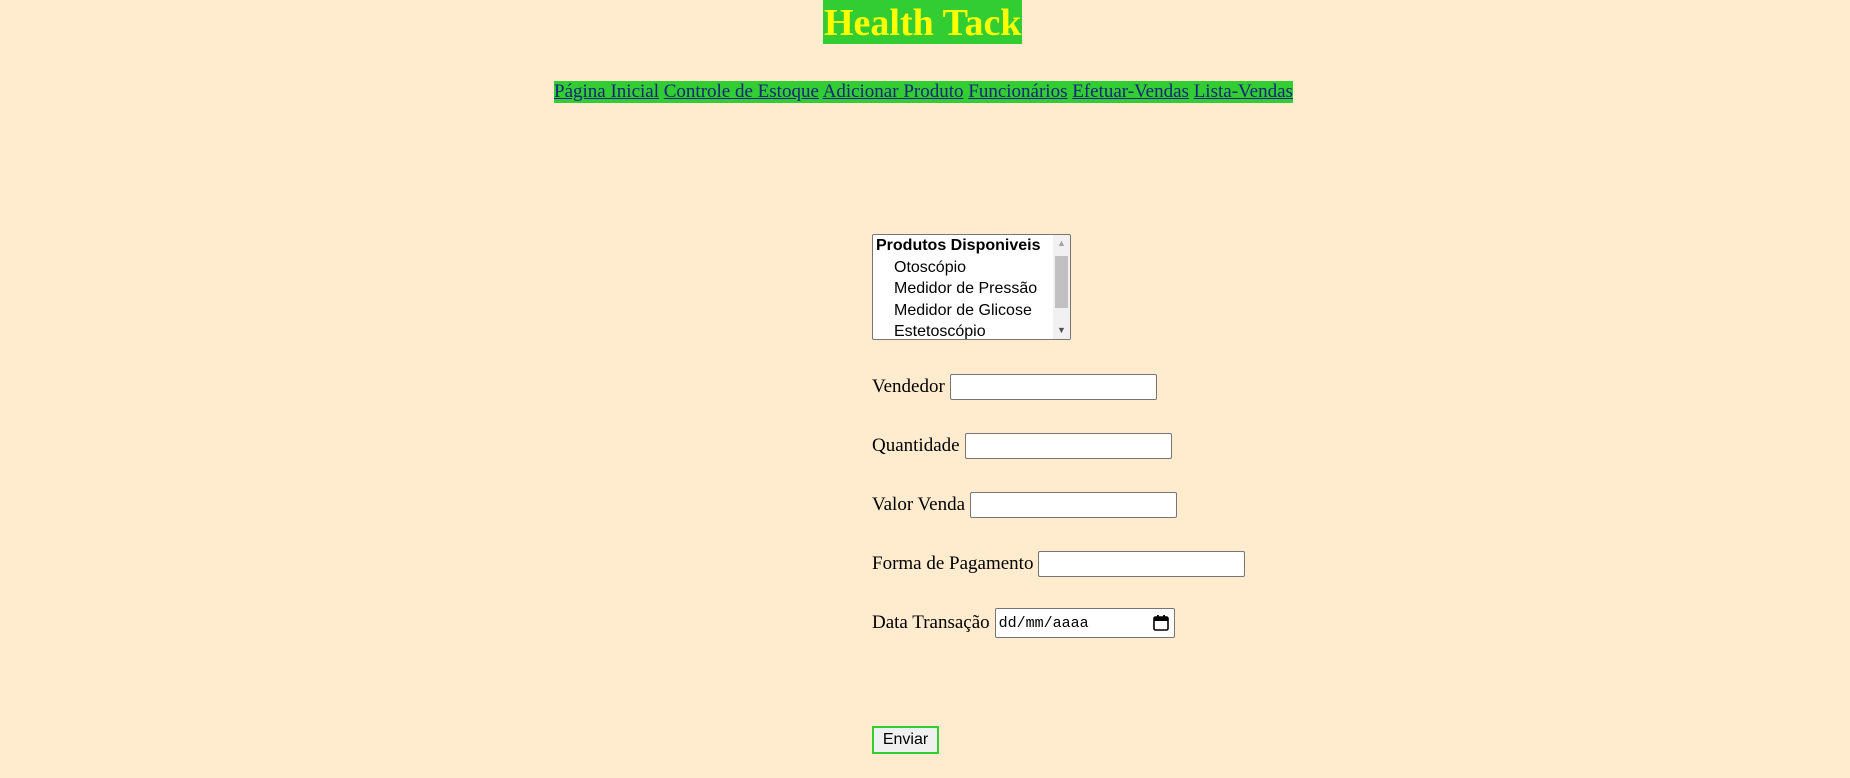 The image size is (1850, 778). I want to click on quantidade-row: Quantidade, so click(1022, 446).